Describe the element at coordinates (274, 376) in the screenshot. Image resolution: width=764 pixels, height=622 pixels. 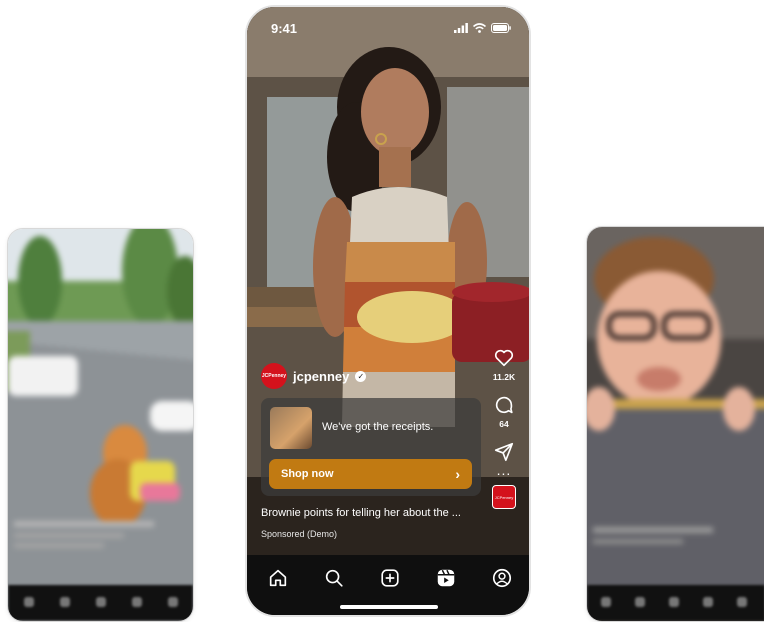
I see `account-avatar: JCPenney` at that location.